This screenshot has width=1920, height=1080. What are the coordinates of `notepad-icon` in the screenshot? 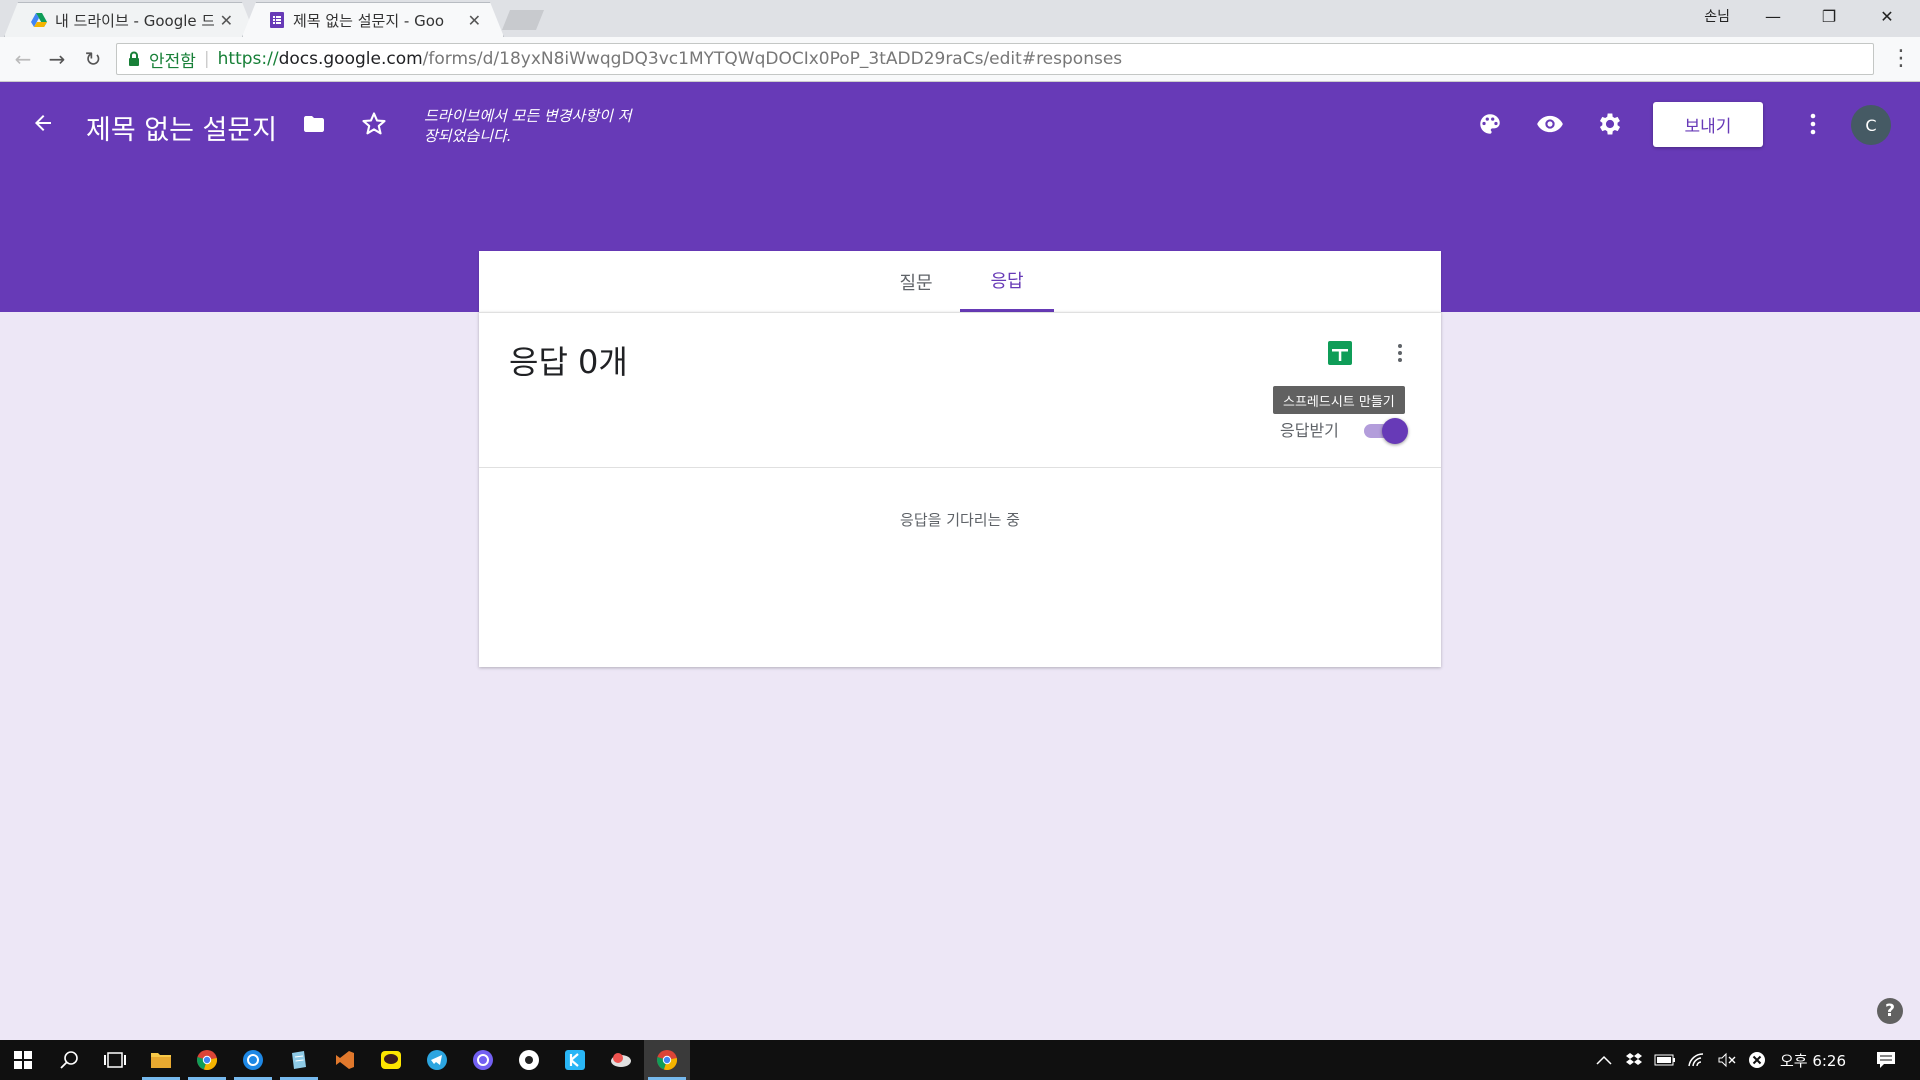 It's located at (299, 1060).